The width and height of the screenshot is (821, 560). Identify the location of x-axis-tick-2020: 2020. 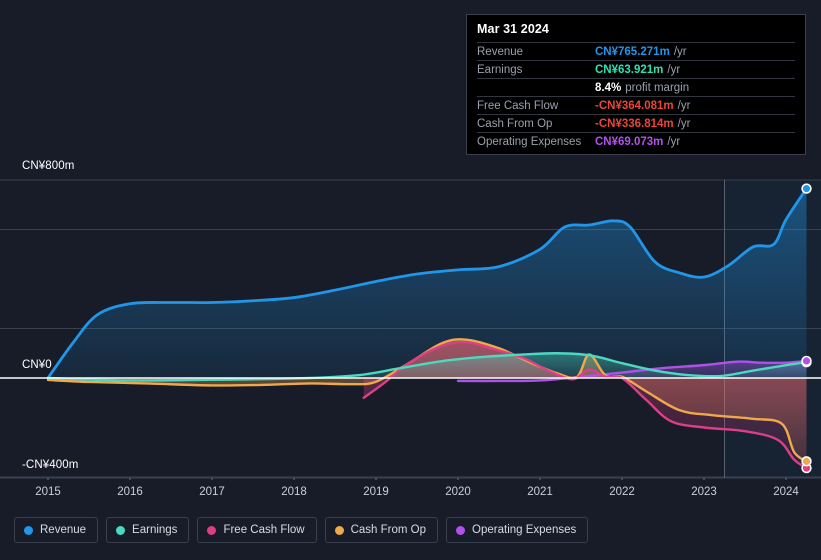
(458, 492).